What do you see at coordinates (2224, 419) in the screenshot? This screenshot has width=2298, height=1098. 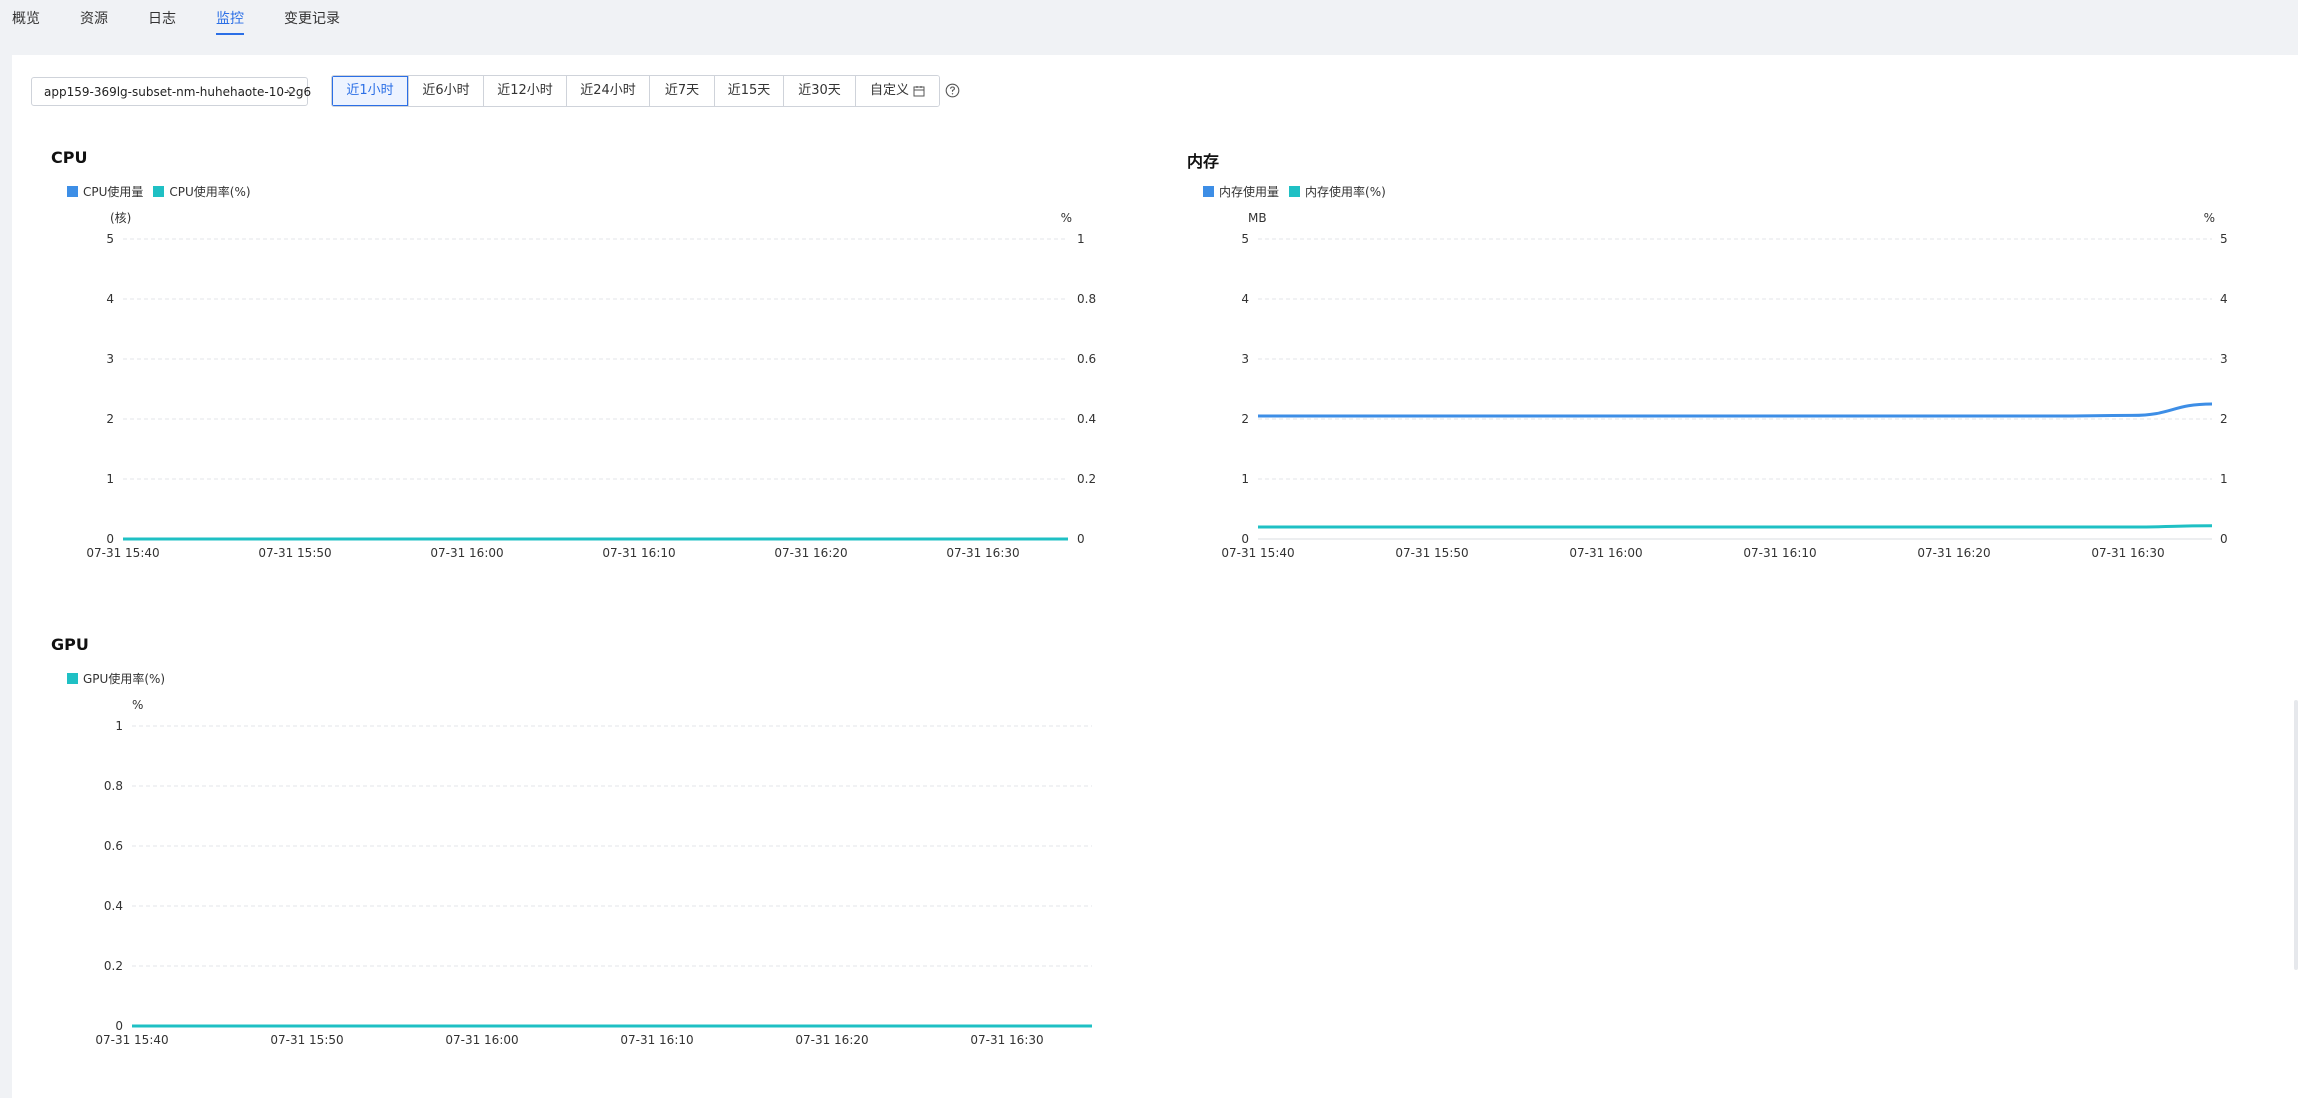 I see `y-right-tick-label: 2` at bounding box center [2224, 419].